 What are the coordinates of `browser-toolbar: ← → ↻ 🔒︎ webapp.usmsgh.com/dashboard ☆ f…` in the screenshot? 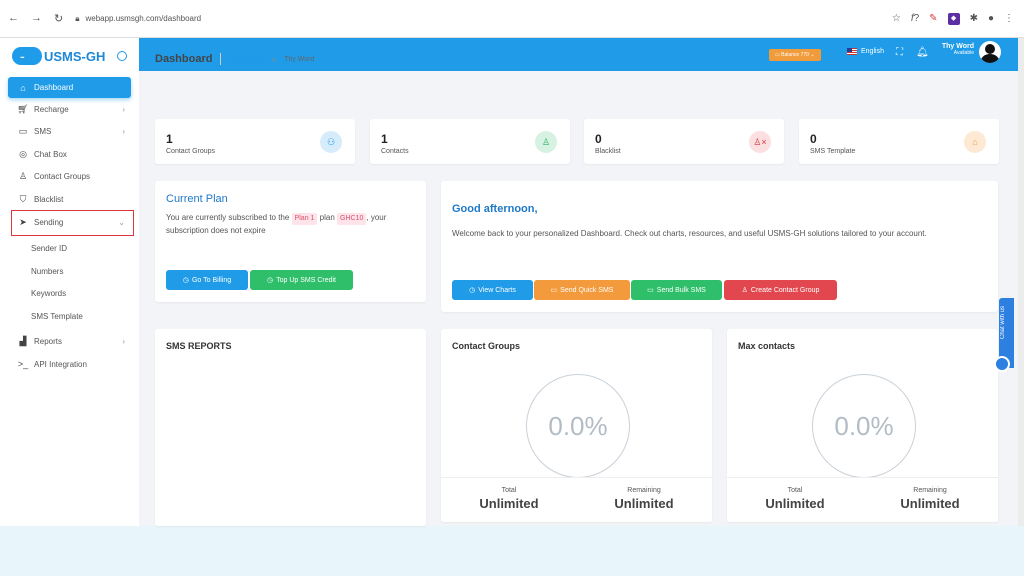 It's located at (512, 19).